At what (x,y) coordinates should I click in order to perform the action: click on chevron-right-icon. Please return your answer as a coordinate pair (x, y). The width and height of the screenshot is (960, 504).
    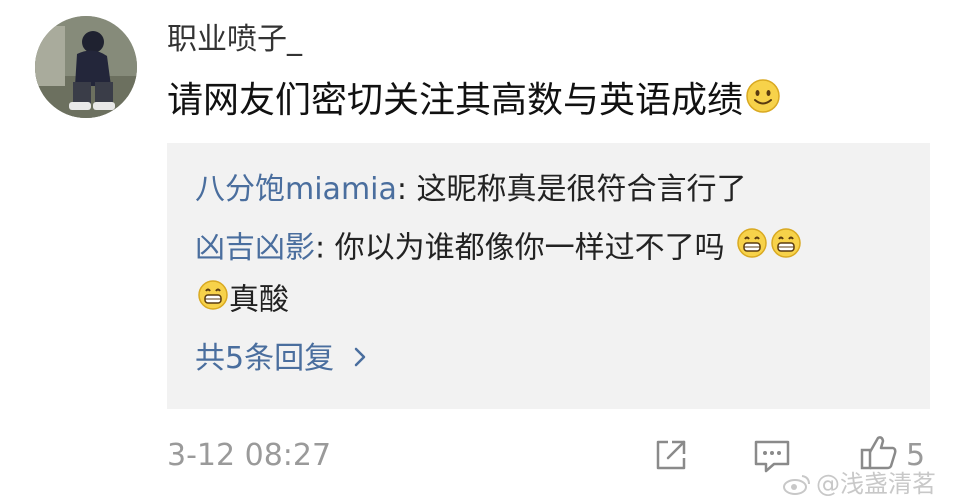
    Looking at the image, I should click on (360, 360).